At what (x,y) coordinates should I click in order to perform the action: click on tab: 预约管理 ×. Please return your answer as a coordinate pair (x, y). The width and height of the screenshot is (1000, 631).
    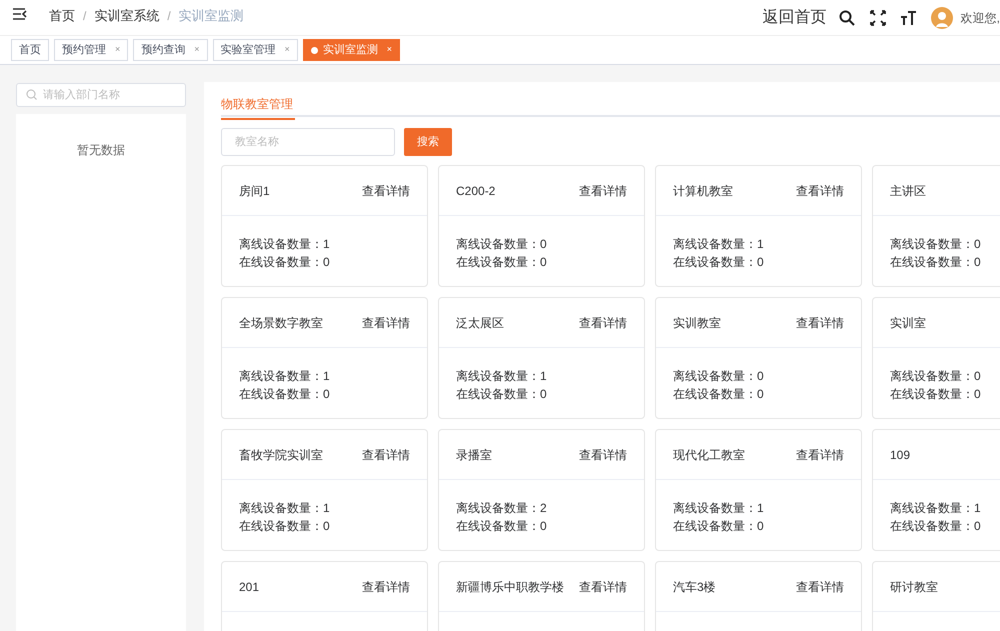
    Looking at the image, I should click on (91, 50).